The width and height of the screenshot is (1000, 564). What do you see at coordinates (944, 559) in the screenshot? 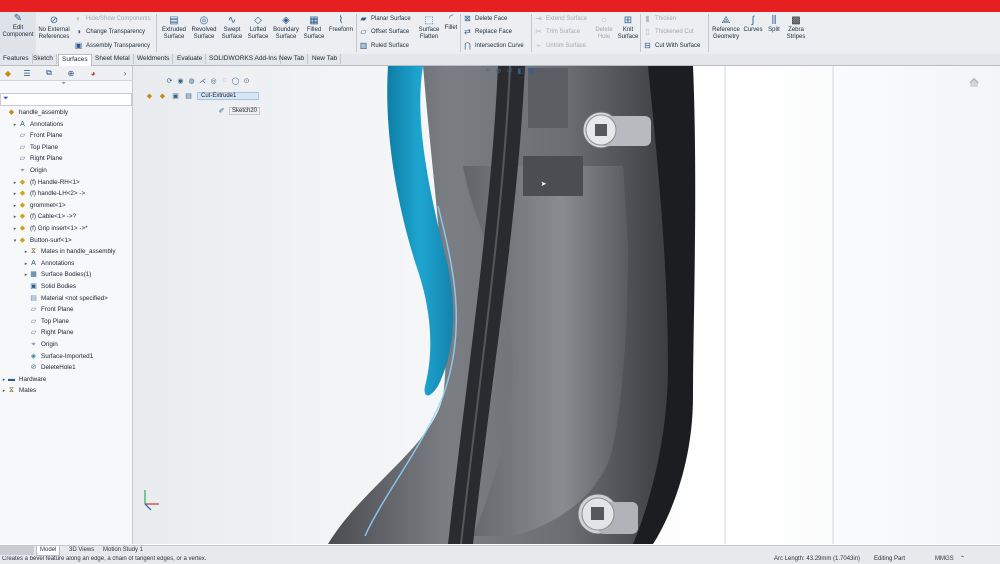
I see `unit-system: MMGS` at bounding box center [944, 559].